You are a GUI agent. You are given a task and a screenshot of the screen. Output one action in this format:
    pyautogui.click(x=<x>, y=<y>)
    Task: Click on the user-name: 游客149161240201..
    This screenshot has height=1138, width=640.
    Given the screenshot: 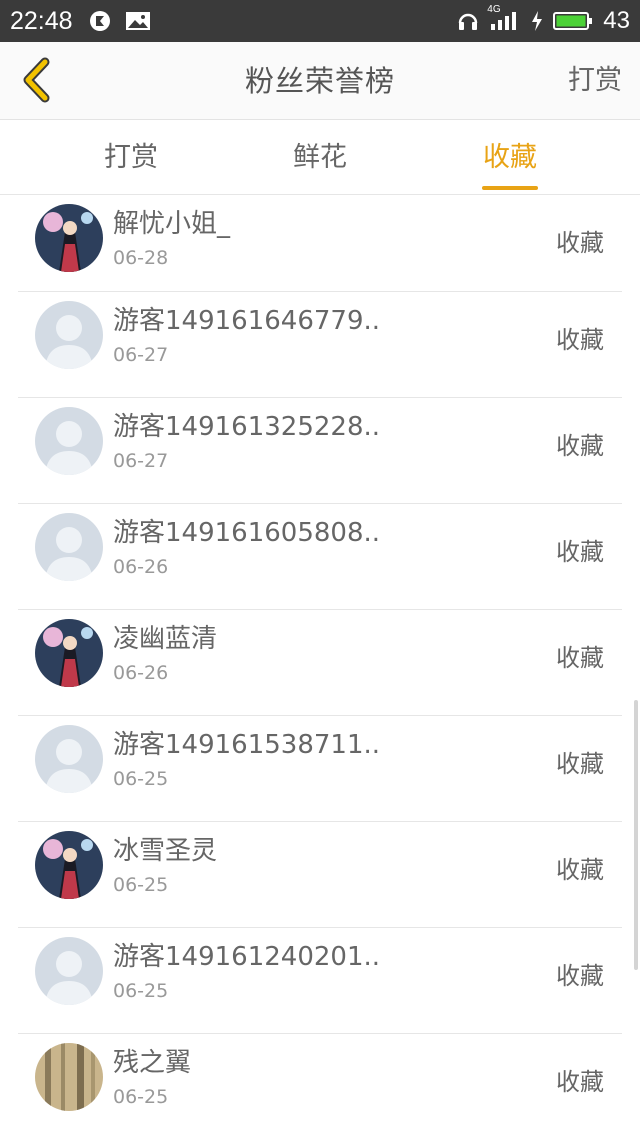 What is the action you would take?
    pyautogui.click(x=247, y=957)
    